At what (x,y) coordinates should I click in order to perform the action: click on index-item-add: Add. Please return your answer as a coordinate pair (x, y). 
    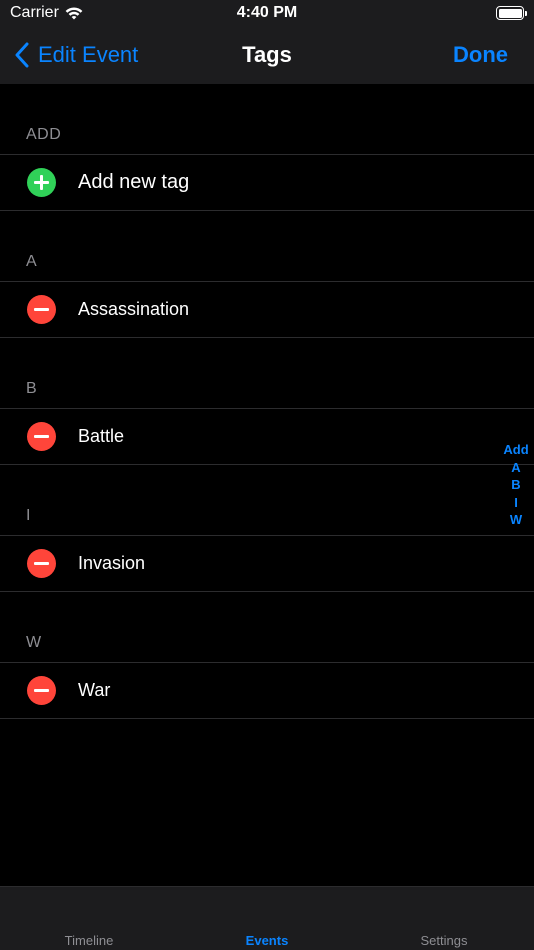
    Looking at the image, I should click on (516, 450).